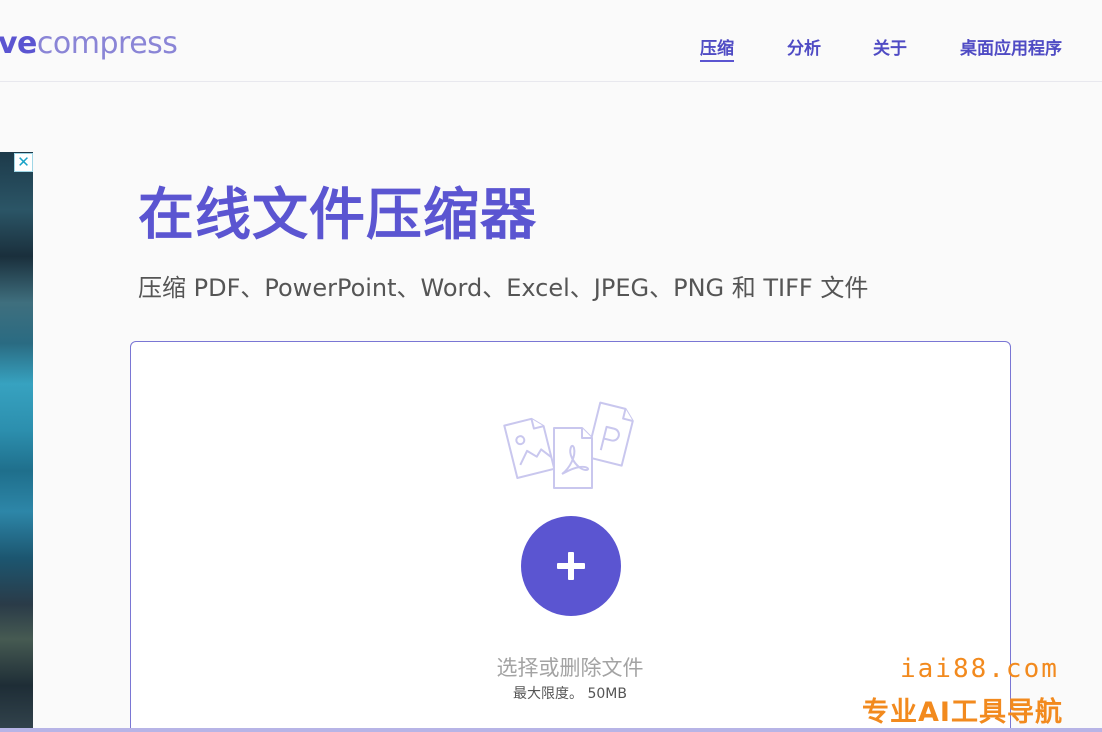 The height and width of the screenshot is (732, 1102). I want to click on plus-icon, so click(571, 566).